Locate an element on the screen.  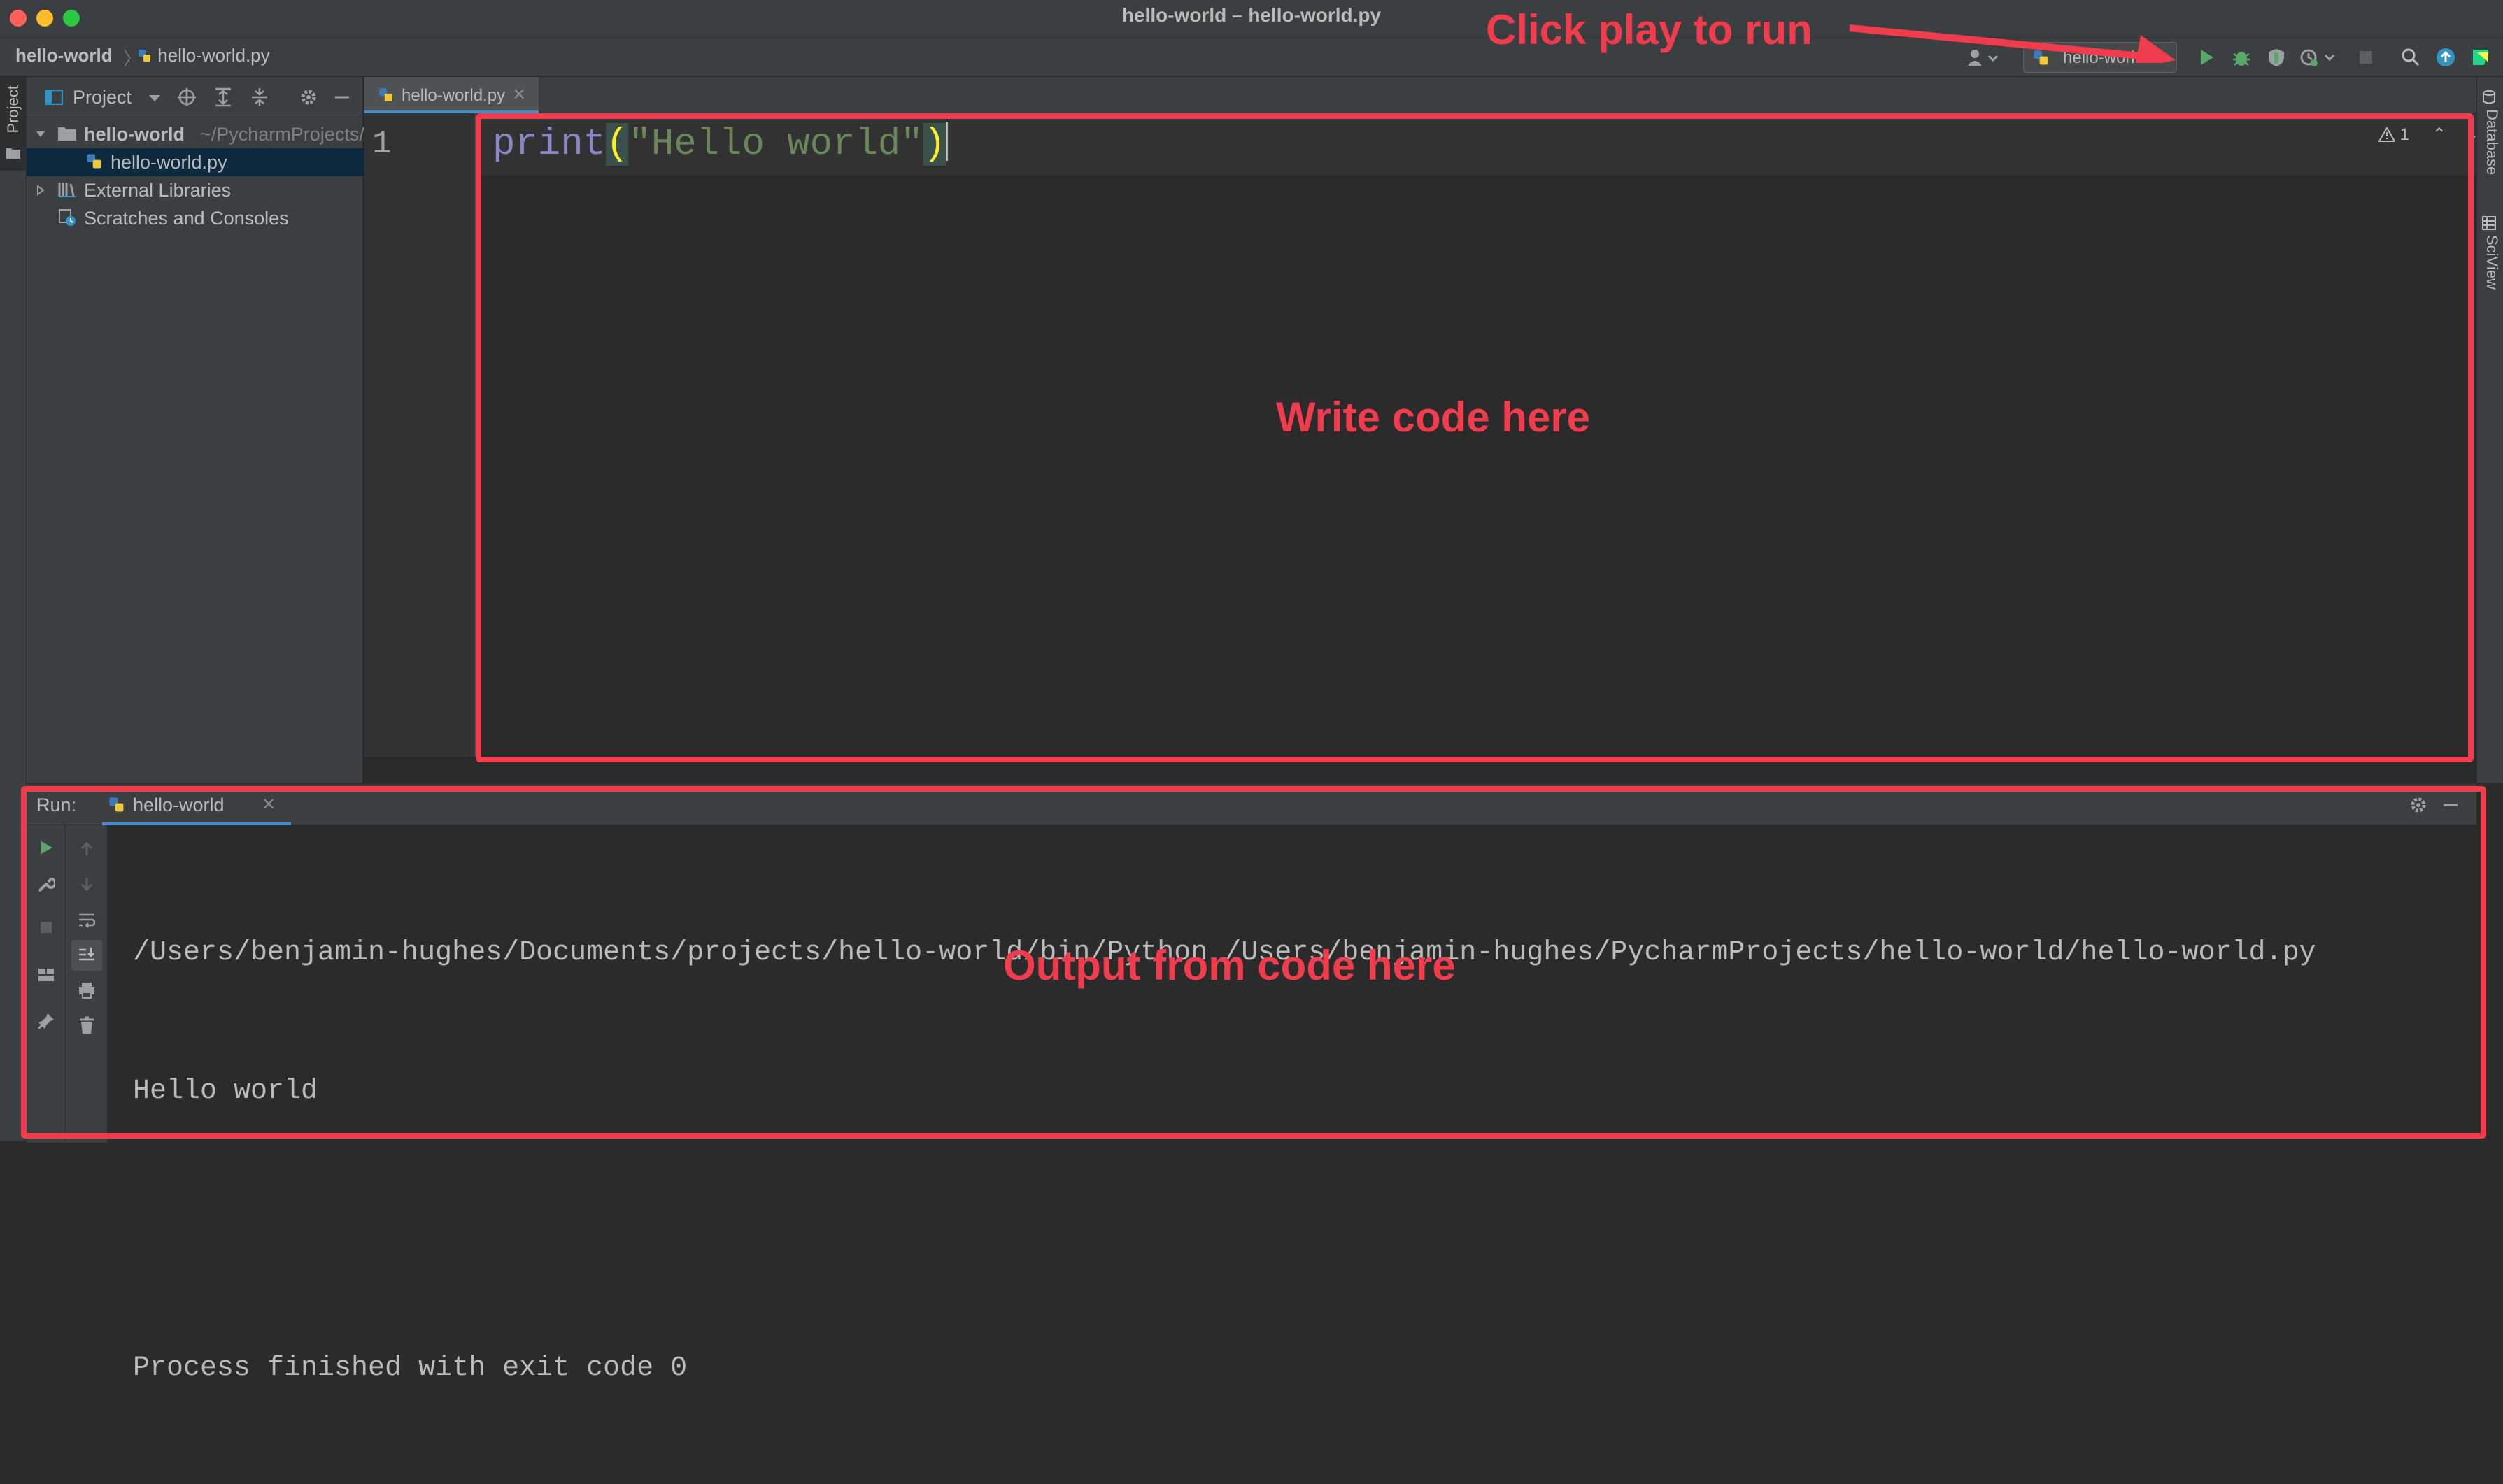
project-view-icon is located at coordinates (54, 98).